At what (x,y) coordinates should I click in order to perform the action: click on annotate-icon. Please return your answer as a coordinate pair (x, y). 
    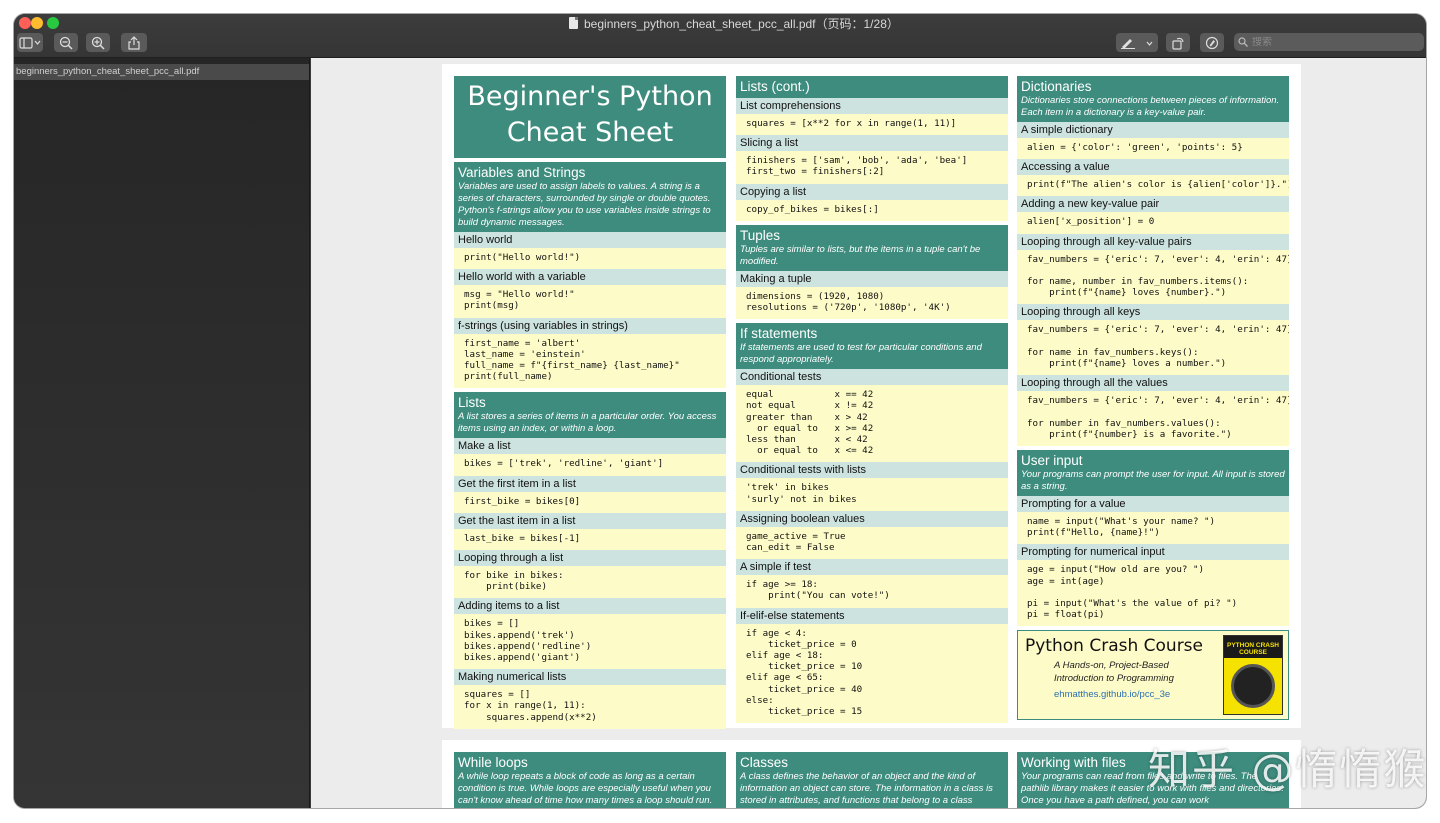
    Looking at the image, I should click on (1212, 42).